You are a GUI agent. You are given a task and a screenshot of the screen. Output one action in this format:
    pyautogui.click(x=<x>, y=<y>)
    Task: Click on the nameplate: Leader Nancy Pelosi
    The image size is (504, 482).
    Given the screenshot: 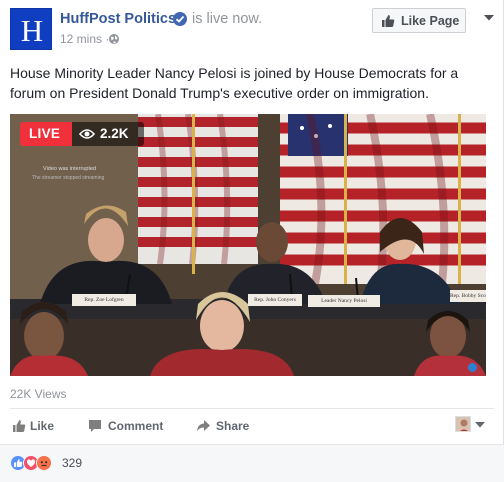 What is the action you would take?
    pyautogui.click(x=344, y=301)
    